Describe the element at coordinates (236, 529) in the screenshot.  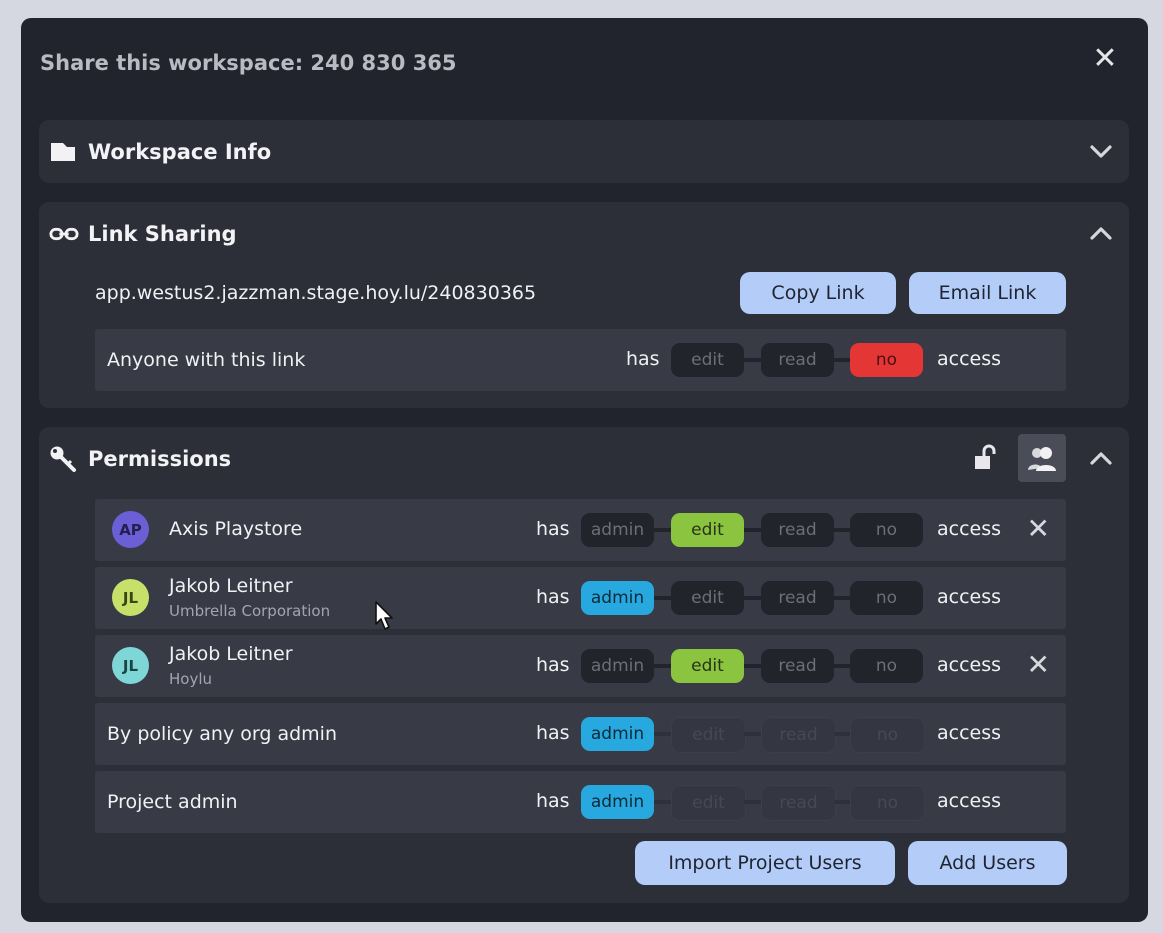
I see `user-name: Axis Playstore` at that location.